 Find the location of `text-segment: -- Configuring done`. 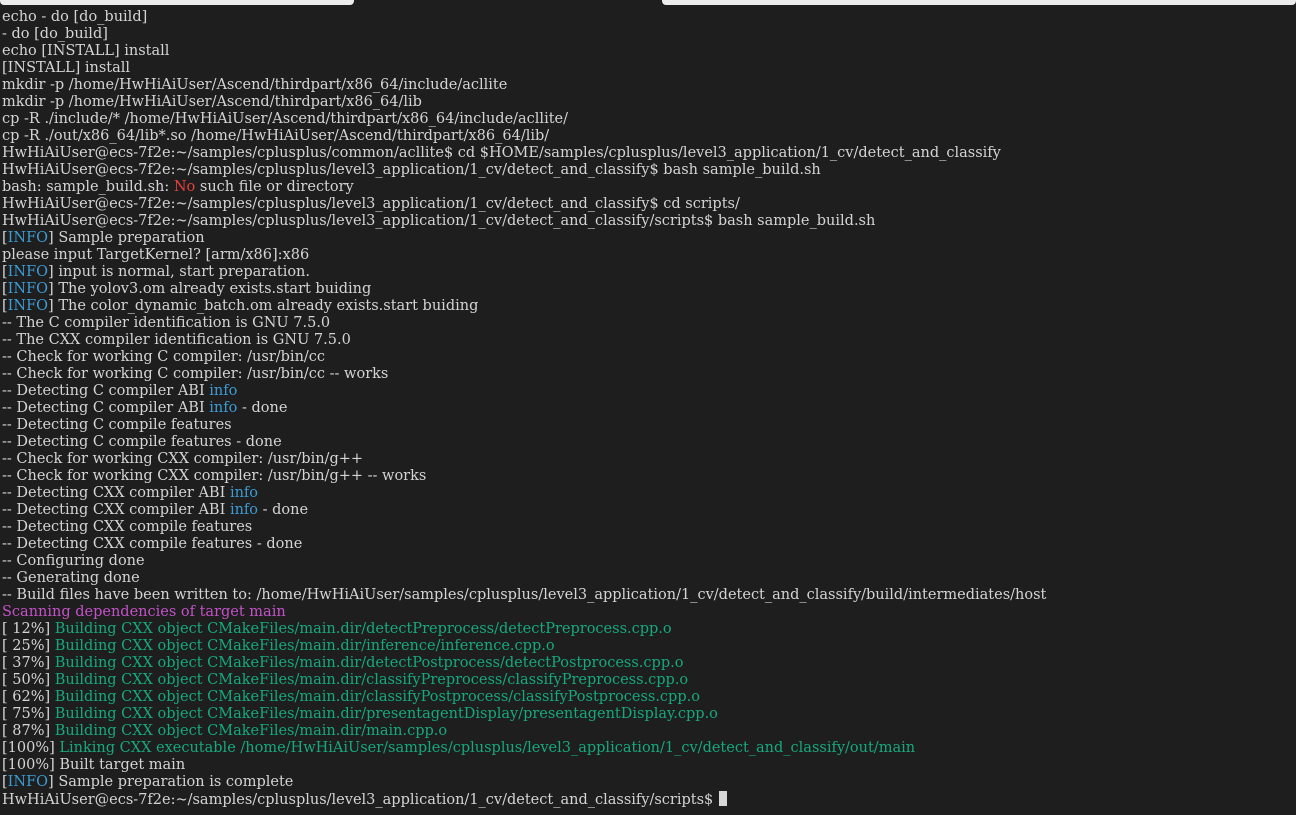

text-segment: -- Configuring done is located at coordinates (73, 561).